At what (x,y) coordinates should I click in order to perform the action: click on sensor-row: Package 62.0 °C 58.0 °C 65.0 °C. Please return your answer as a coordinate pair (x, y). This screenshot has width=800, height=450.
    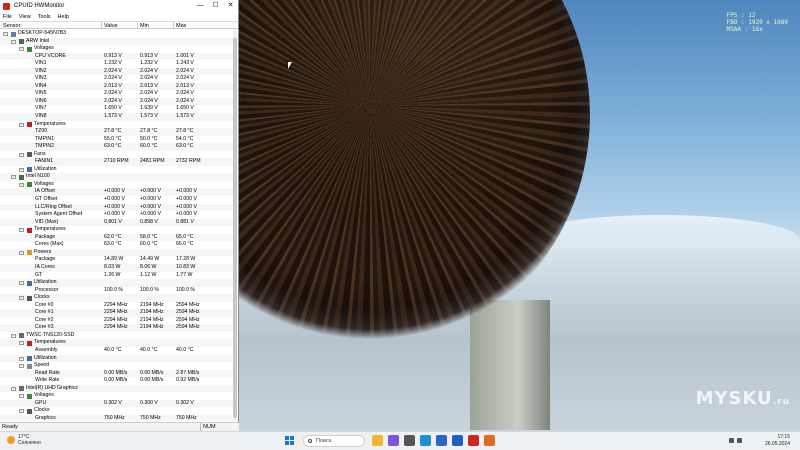
    Looking at the image, I should click on (116, 237).